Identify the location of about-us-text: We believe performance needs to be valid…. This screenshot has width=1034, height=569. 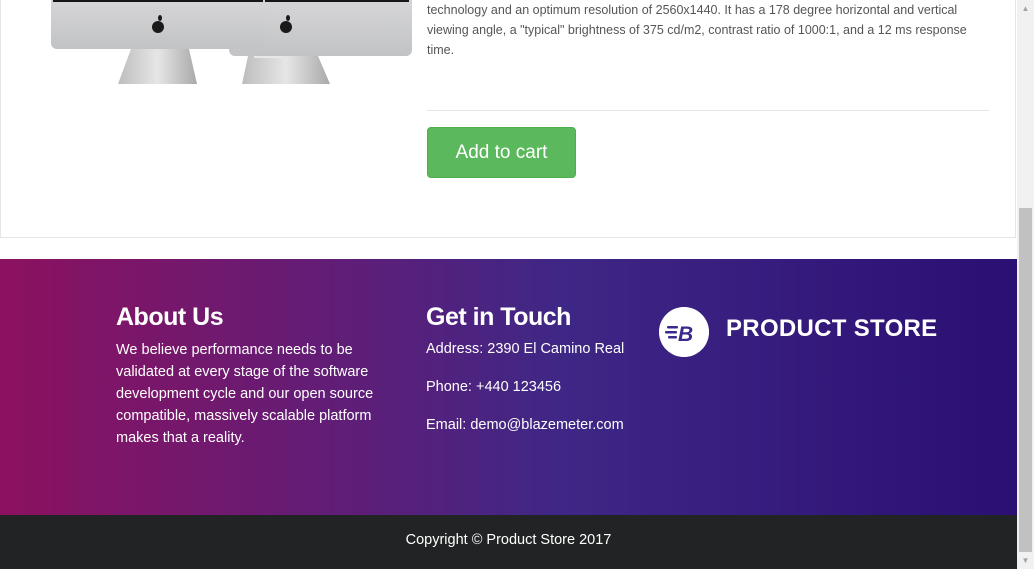
(245, 394).